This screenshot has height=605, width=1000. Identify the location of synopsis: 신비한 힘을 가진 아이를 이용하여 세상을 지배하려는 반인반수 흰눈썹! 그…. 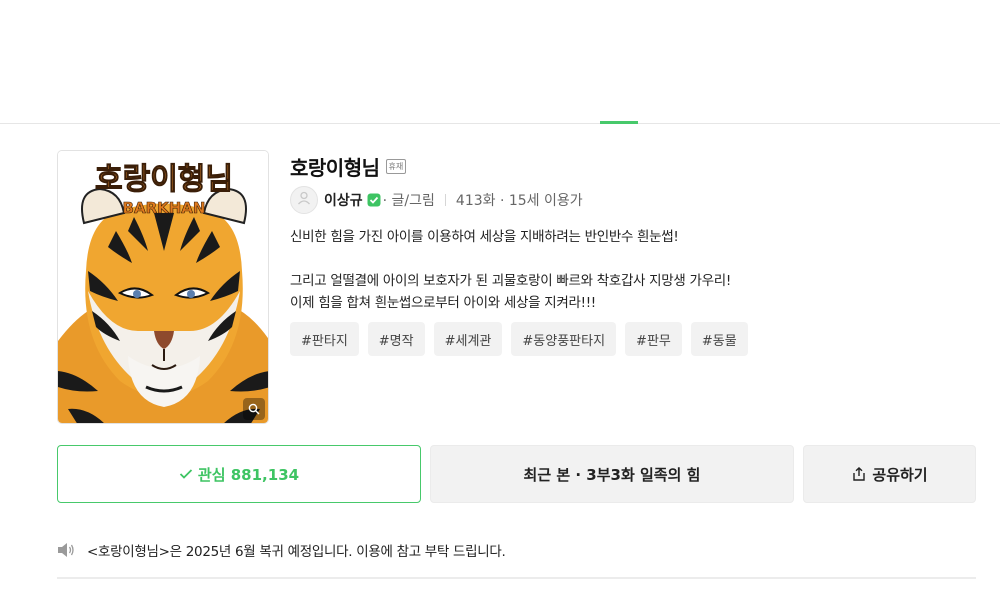
(620, 270).